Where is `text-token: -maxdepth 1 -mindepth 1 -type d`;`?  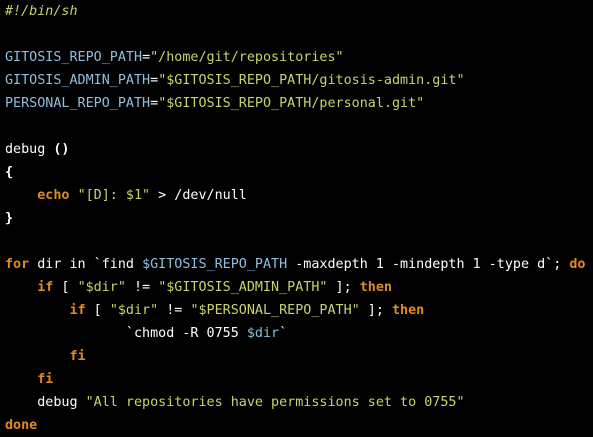 text-token: -maxdepth 1 -mindepth 1 -type d`; is located at coordinates (428, 264).